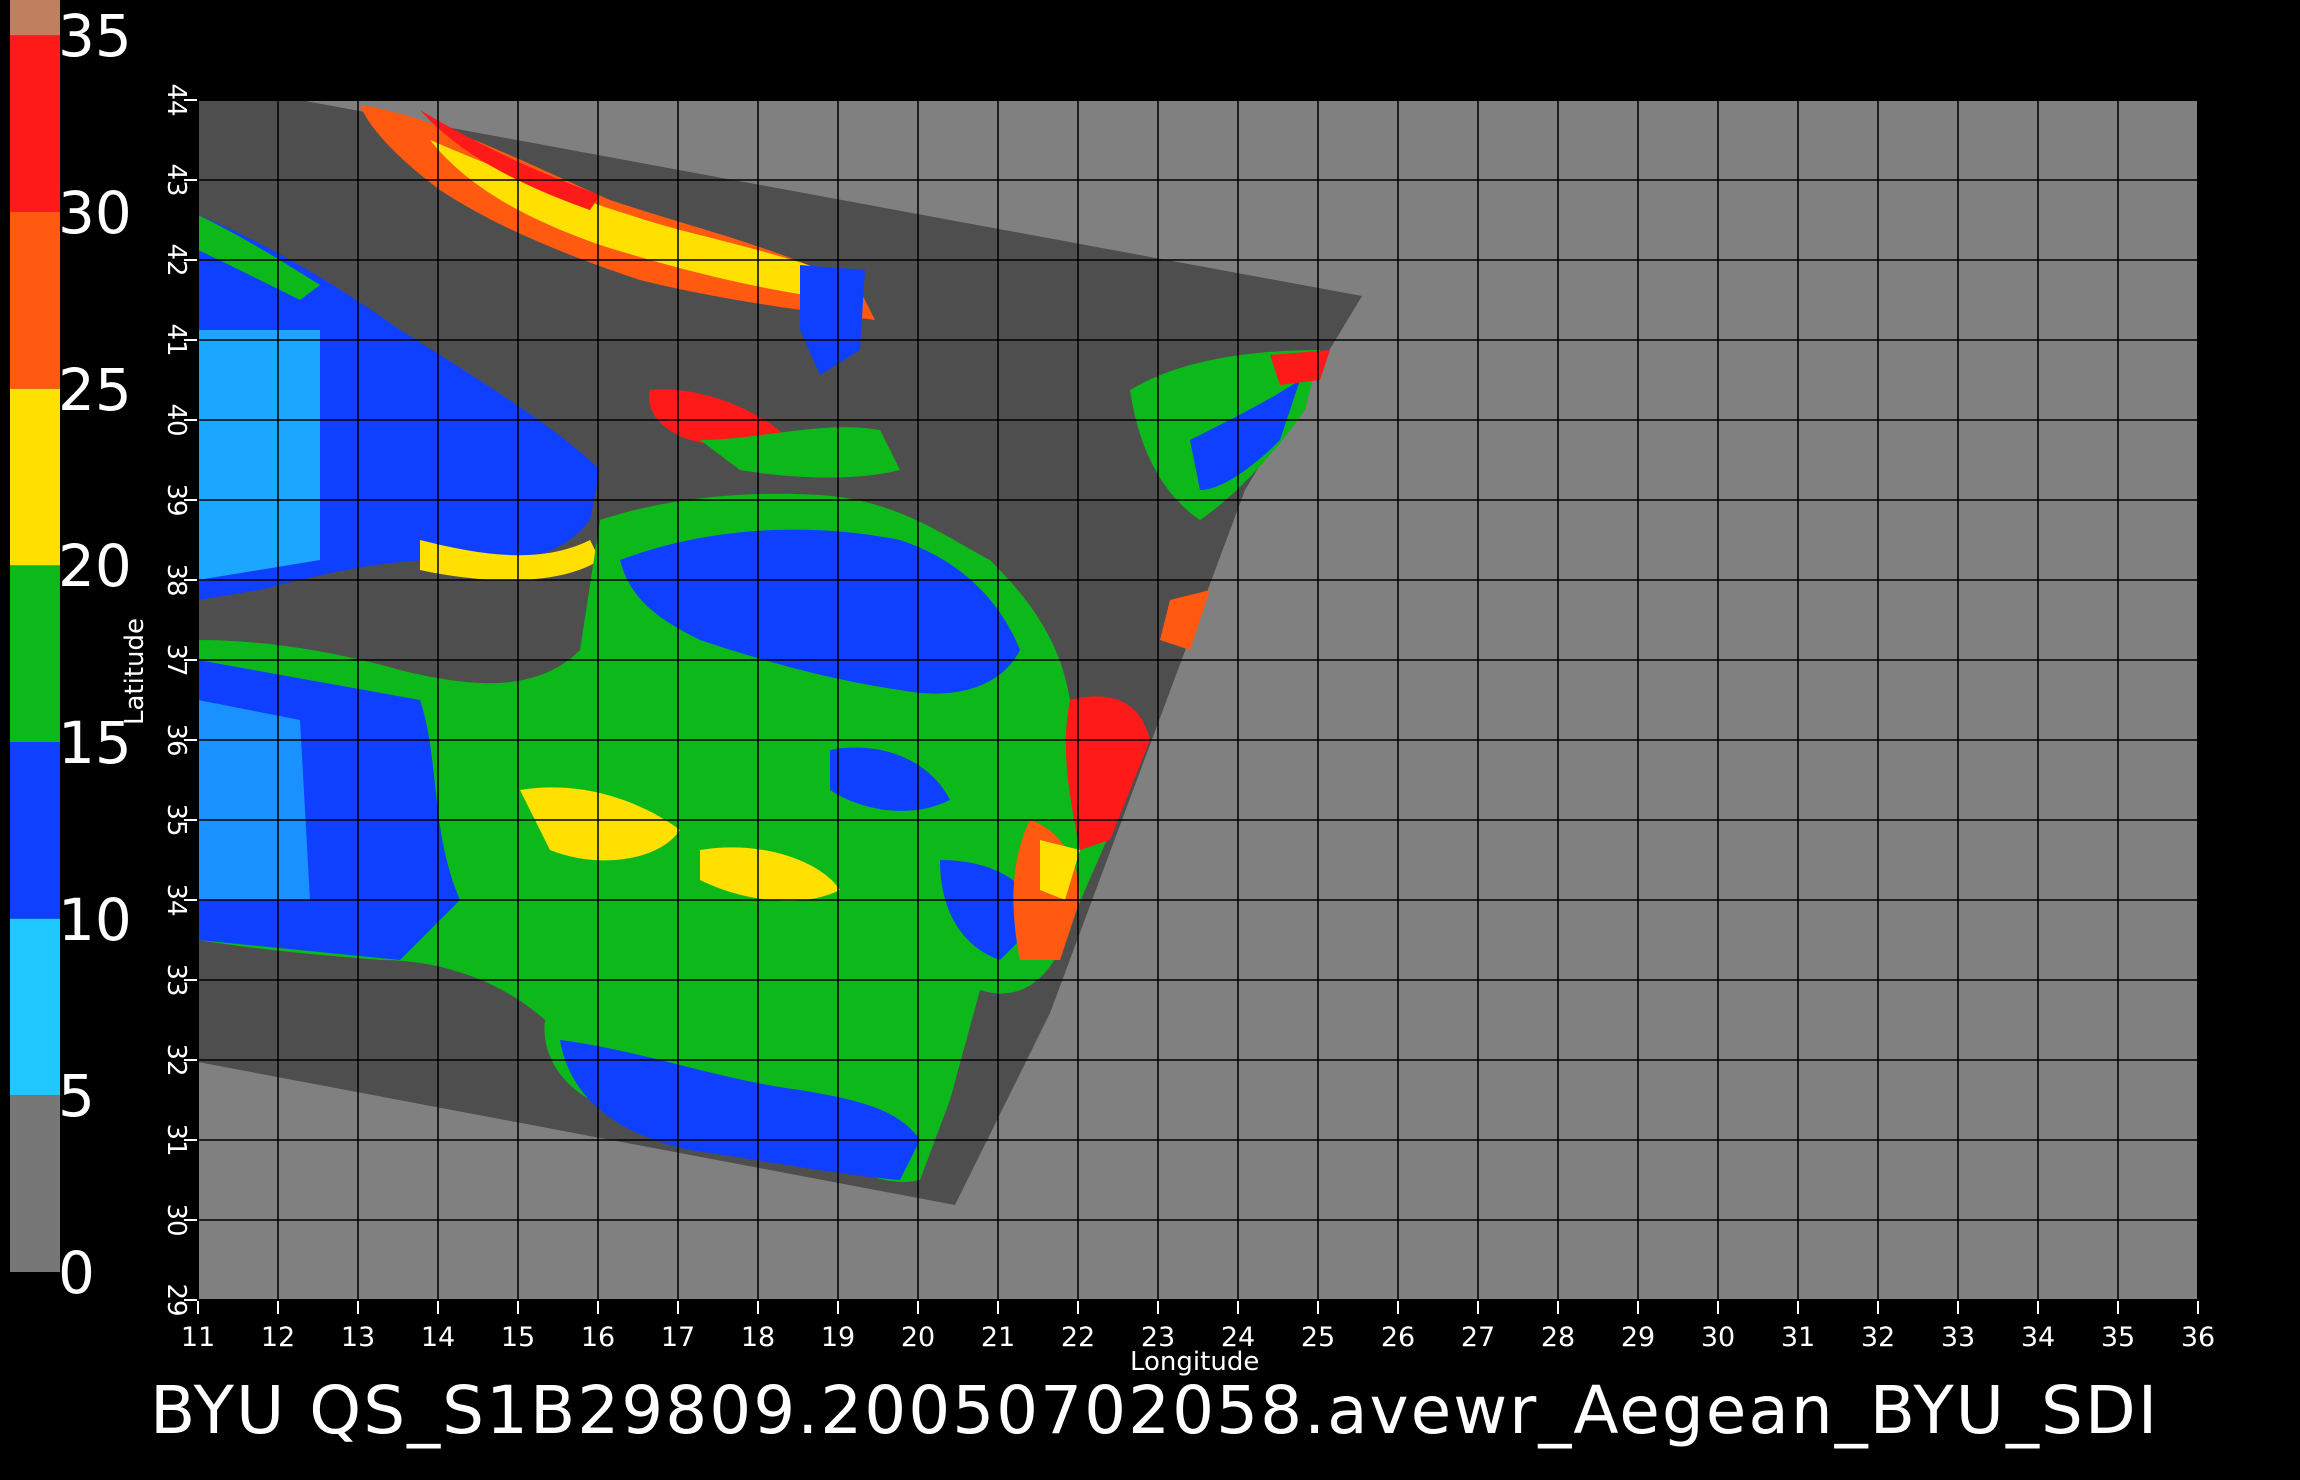  I want to click on x-tick-label: 31, so click(1798, 1337).